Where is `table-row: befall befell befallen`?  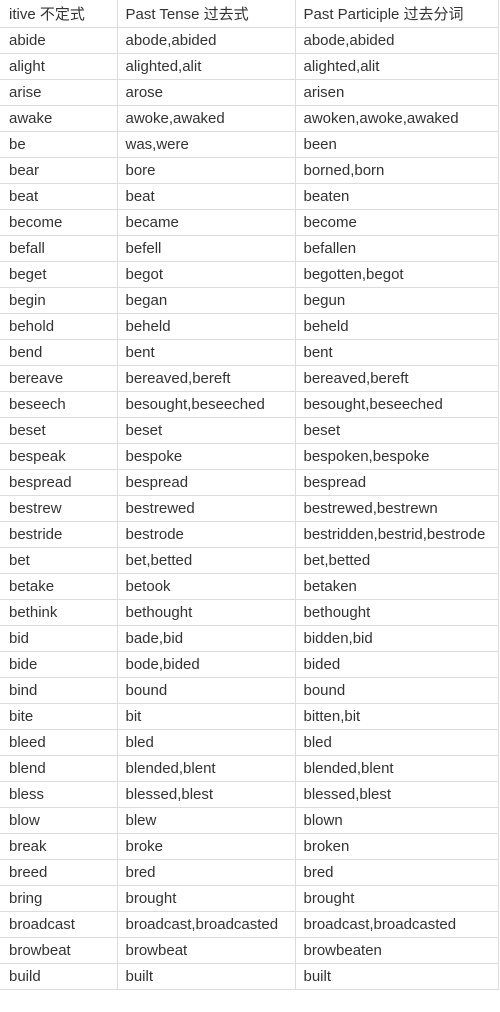 table-row: befall befell befallen is located at coordinates (249, 248).